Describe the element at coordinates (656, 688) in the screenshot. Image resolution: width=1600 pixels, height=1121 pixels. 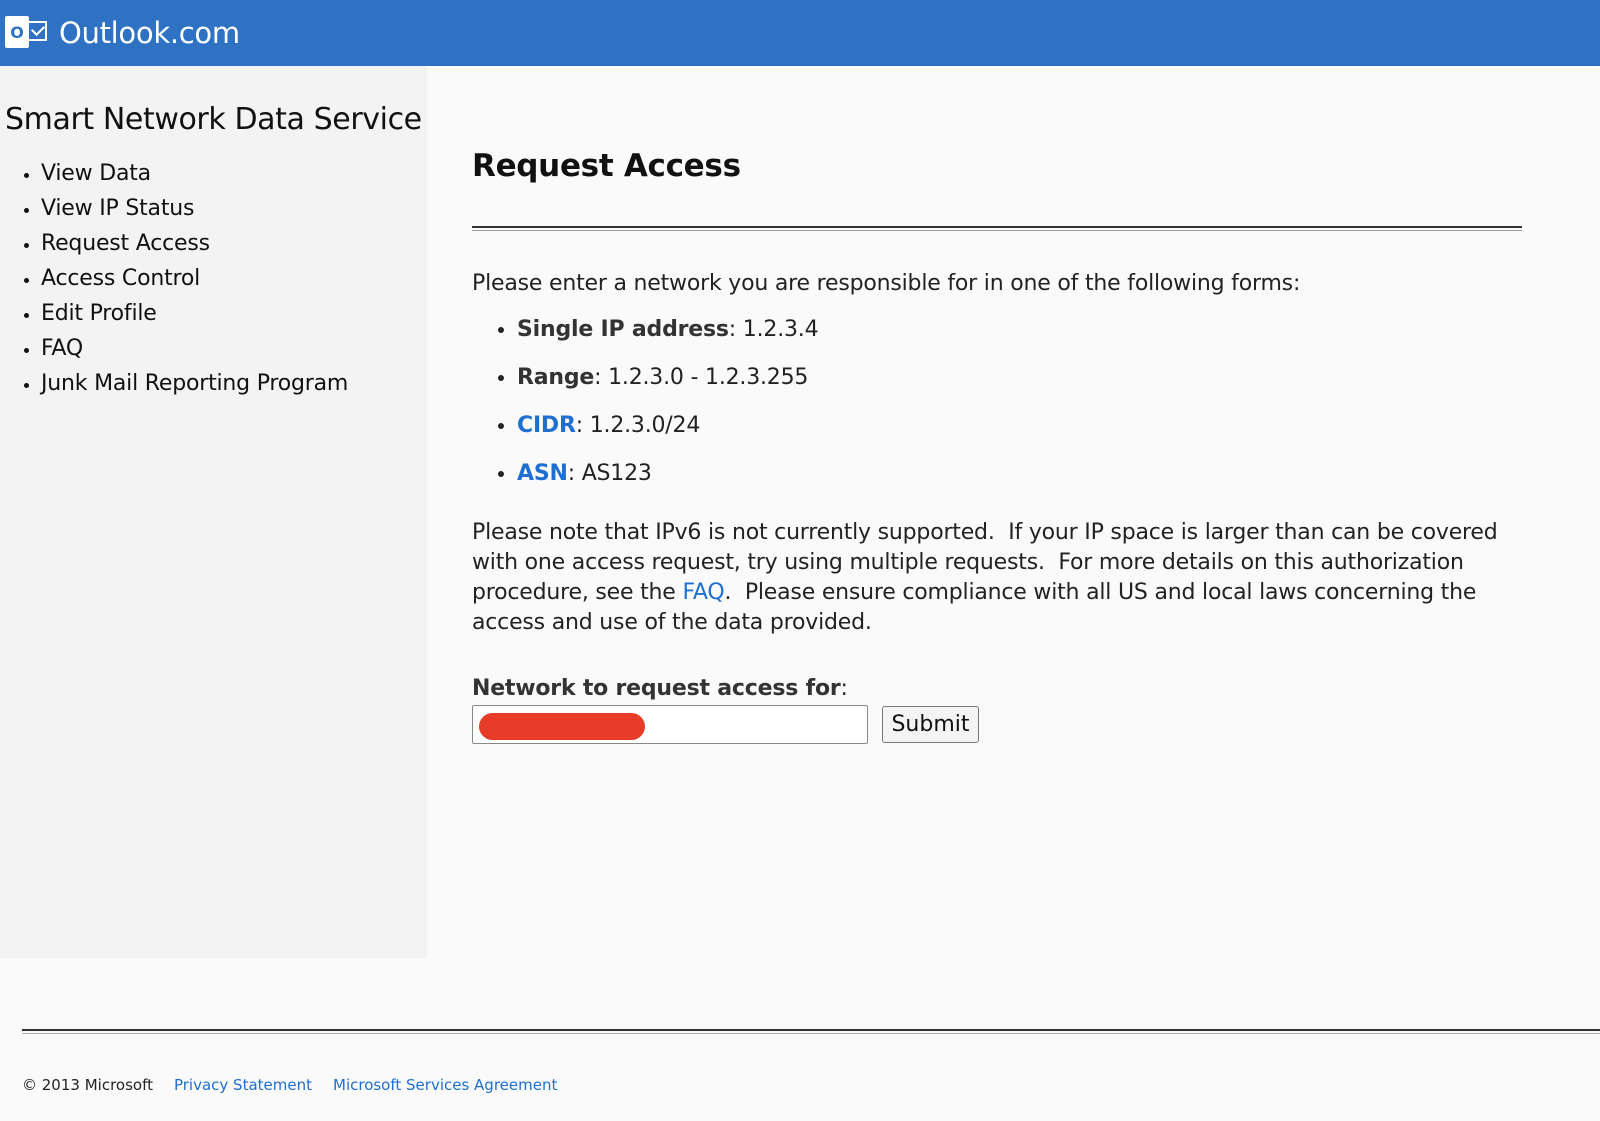
I see `field-label-text: Network to request access for` at that location.